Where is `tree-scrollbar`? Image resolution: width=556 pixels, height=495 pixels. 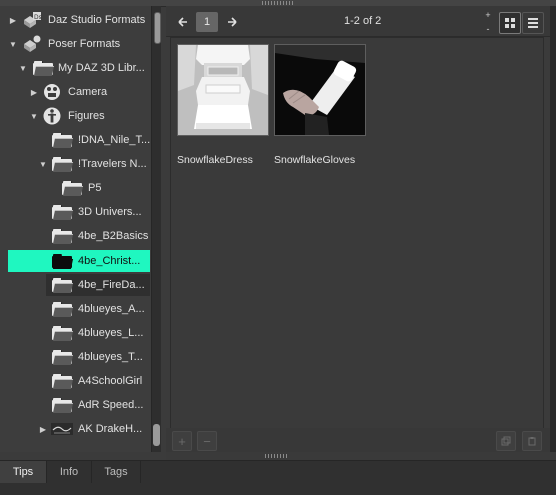 tree-scrollbar is located at coordinates (156, 229).